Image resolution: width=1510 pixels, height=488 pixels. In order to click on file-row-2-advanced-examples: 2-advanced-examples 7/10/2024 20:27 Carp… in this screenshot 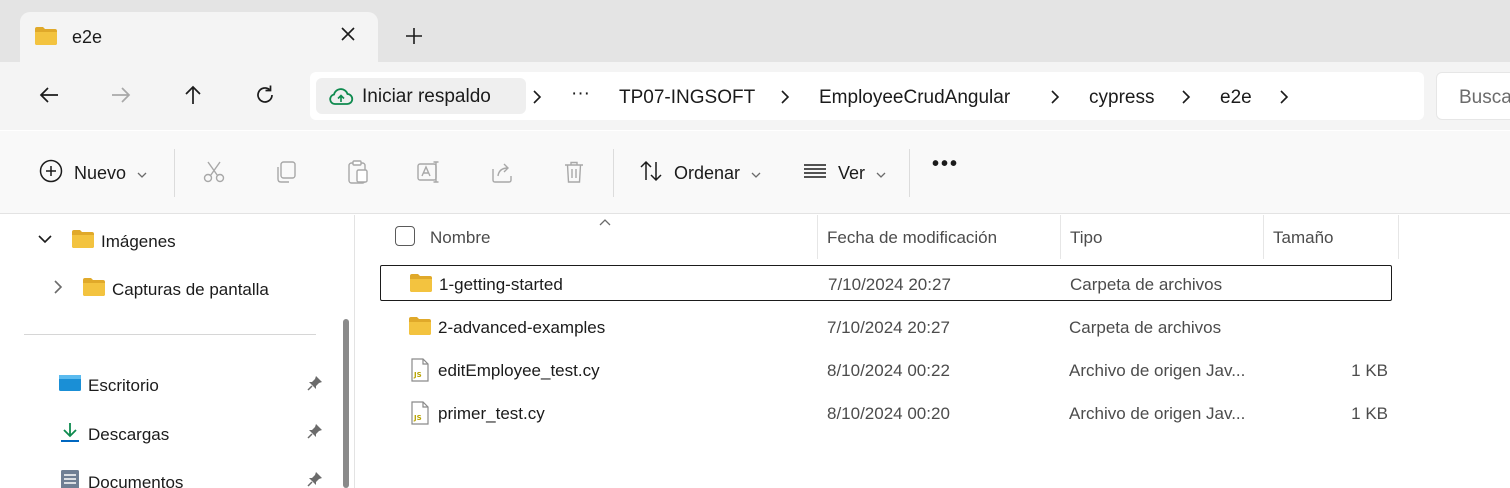, I will do `click(886, 327)`.